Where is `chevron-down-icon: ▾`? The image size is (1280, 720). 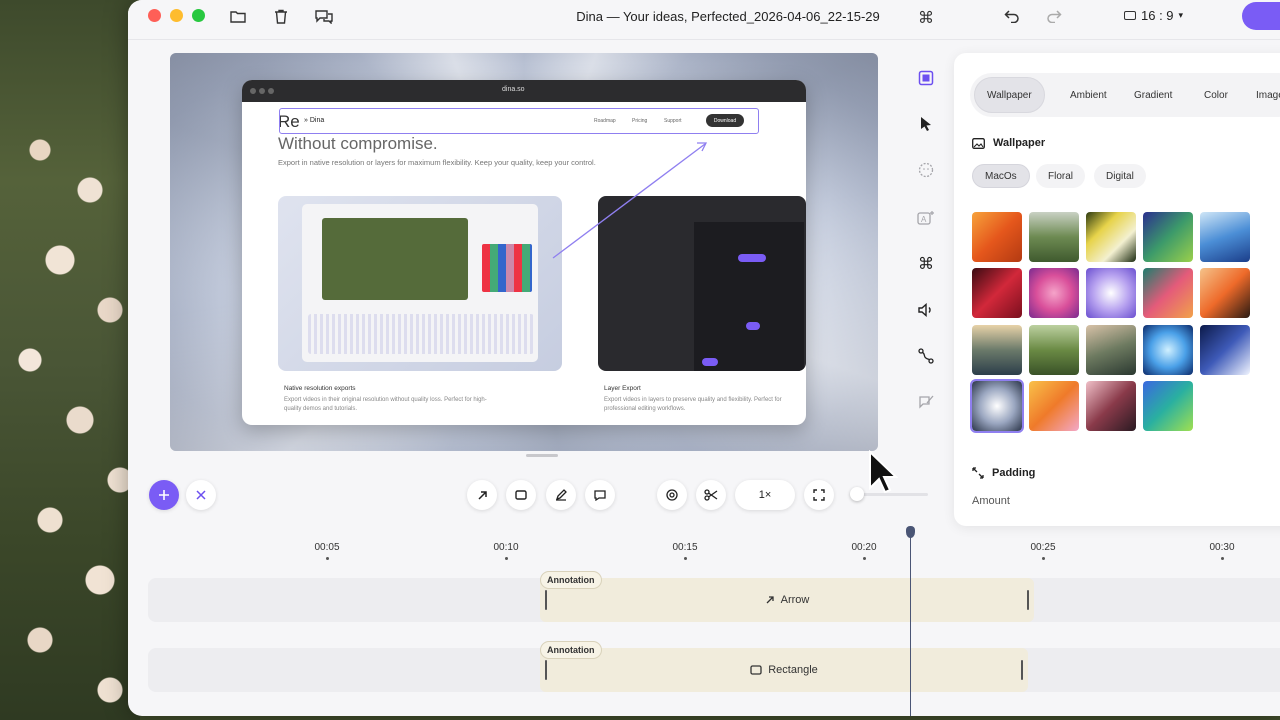
chevron-down-icon: ▾ is located at coordinates (1181, 15).